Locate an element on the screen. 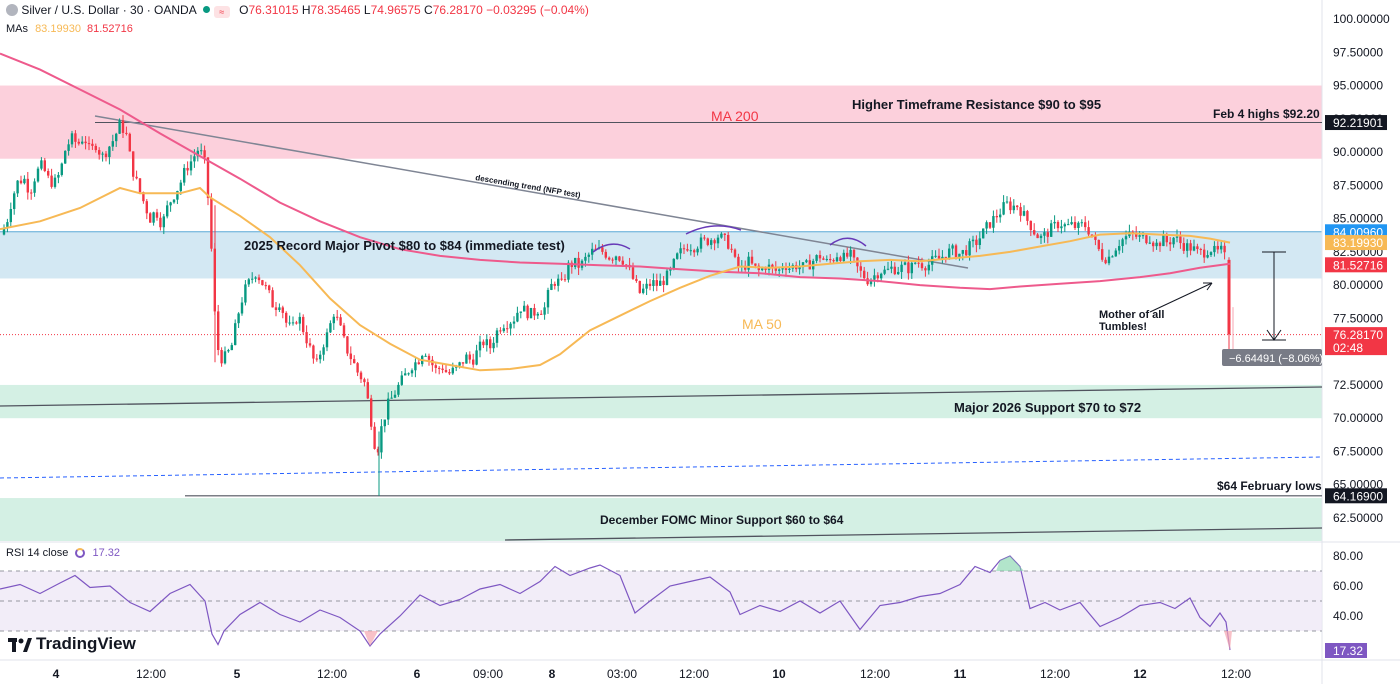  symbol-title: Silver / U.S. Dollar · 30 · OANDA is located at coordinates (108, 10).